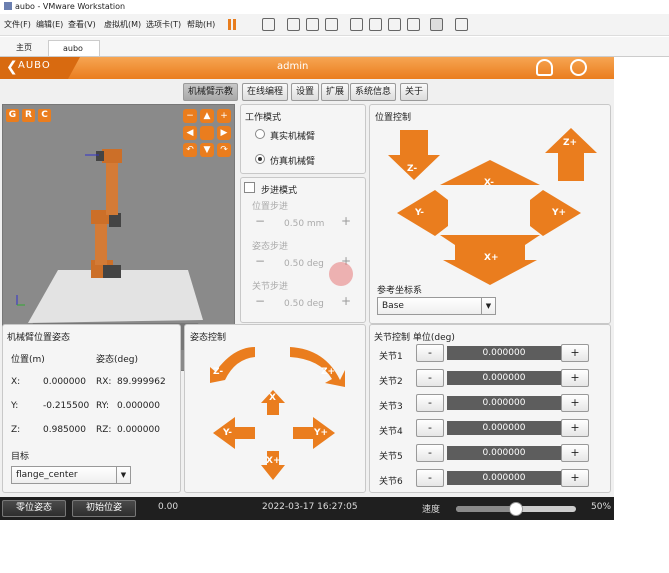 Image resolution: width=669 pixels, height=573 pixels. I want to click on tab-teach: 机械臂示教, so click(211, 92).